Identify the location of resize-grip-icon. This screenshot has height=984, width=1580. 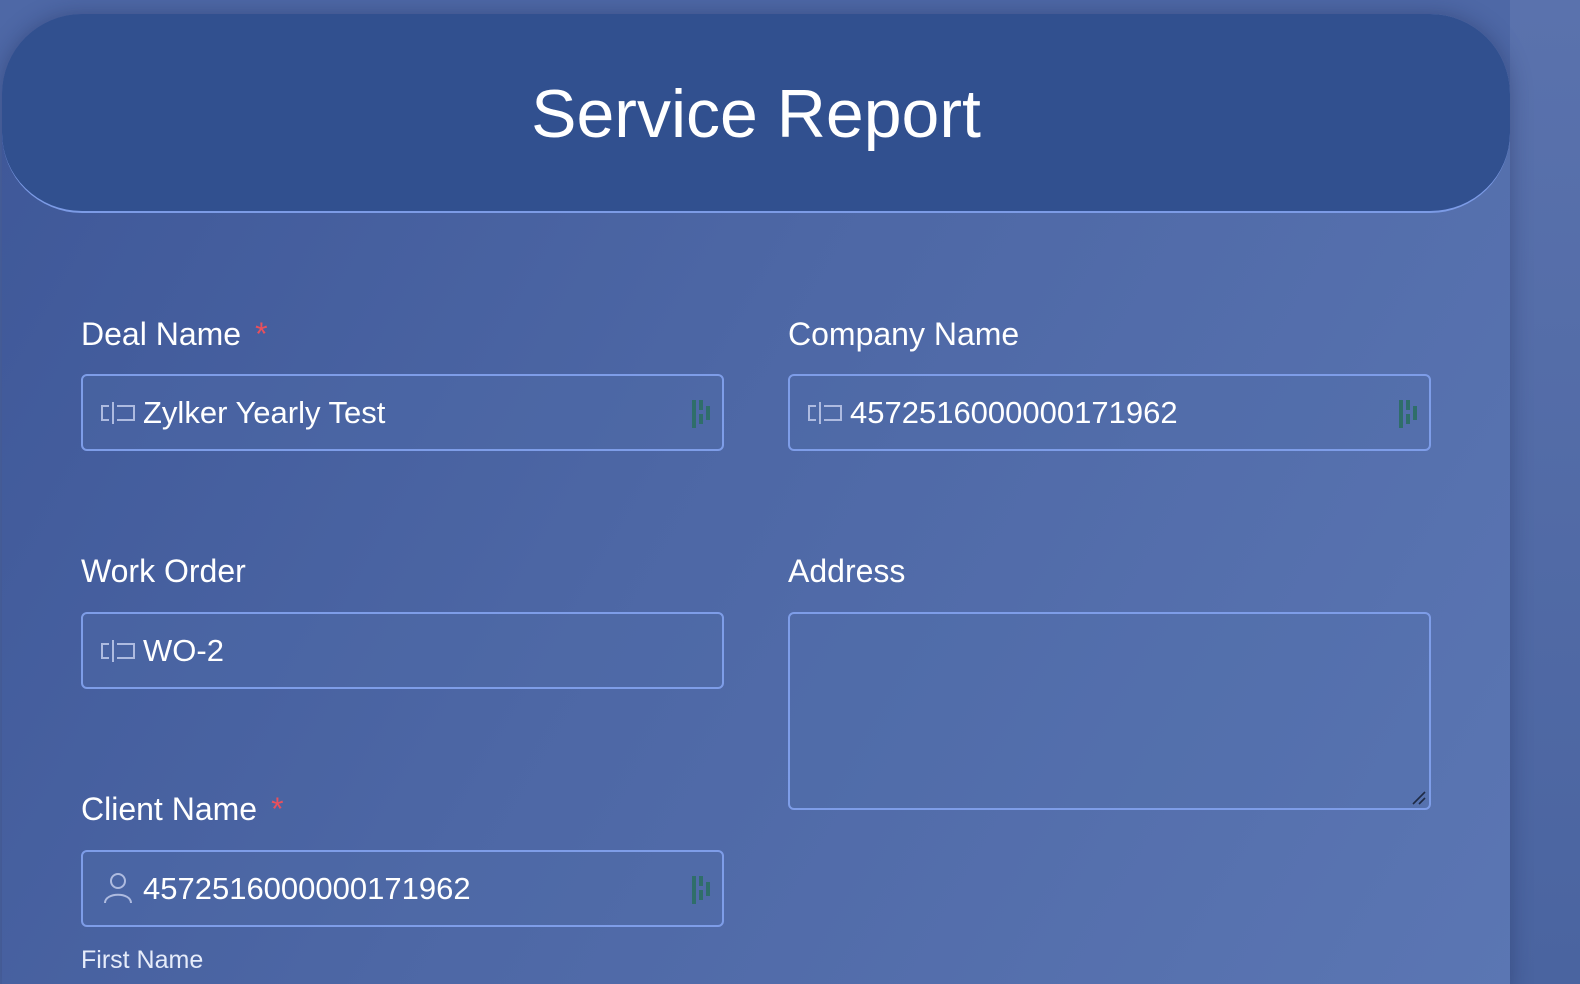
(1419, 798).